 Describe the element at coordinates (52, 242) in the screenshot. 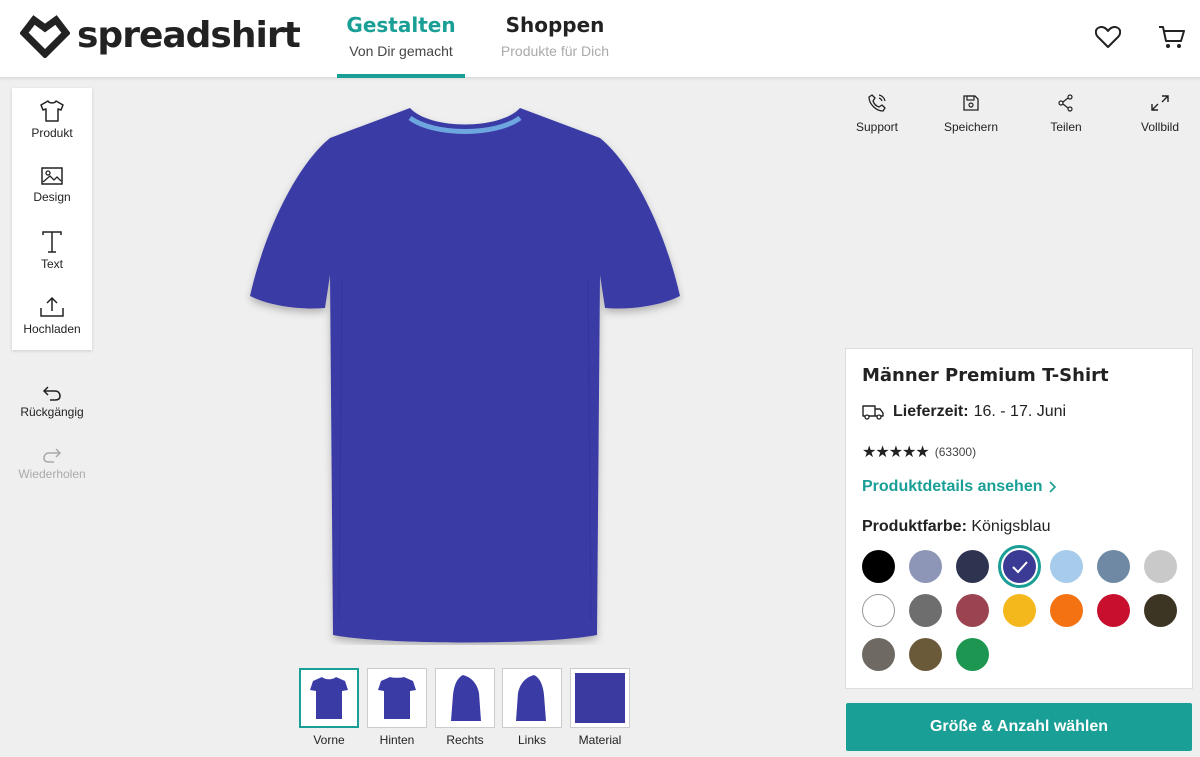

I see `text-icon` at that location.